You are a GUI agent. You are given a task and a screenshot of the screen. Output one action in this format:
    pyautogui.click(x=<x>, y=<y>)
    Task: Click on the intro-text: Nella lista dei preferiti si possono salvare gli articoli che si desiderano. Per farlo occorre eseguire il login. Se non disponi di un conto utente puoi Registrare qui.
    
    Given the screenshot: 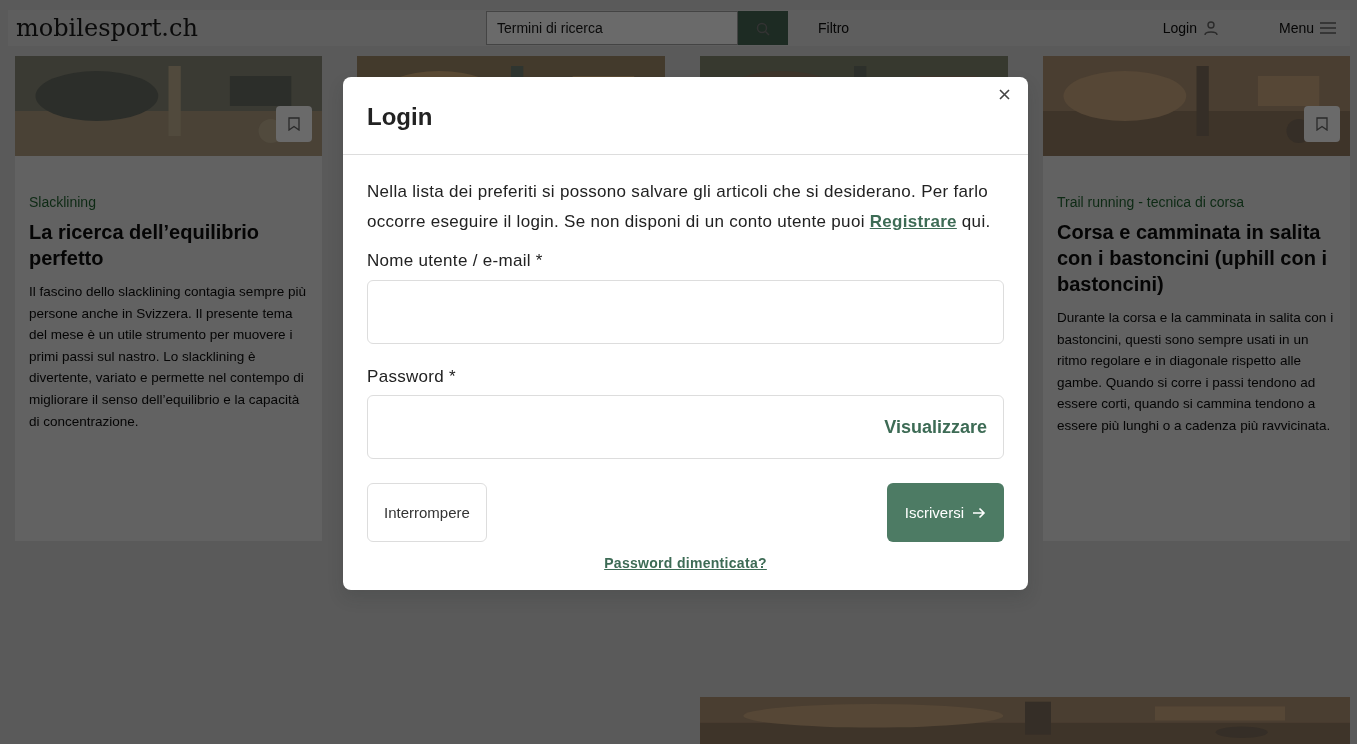 What is the action you would take?
    pyautogui.click(x=679, y=206)
    